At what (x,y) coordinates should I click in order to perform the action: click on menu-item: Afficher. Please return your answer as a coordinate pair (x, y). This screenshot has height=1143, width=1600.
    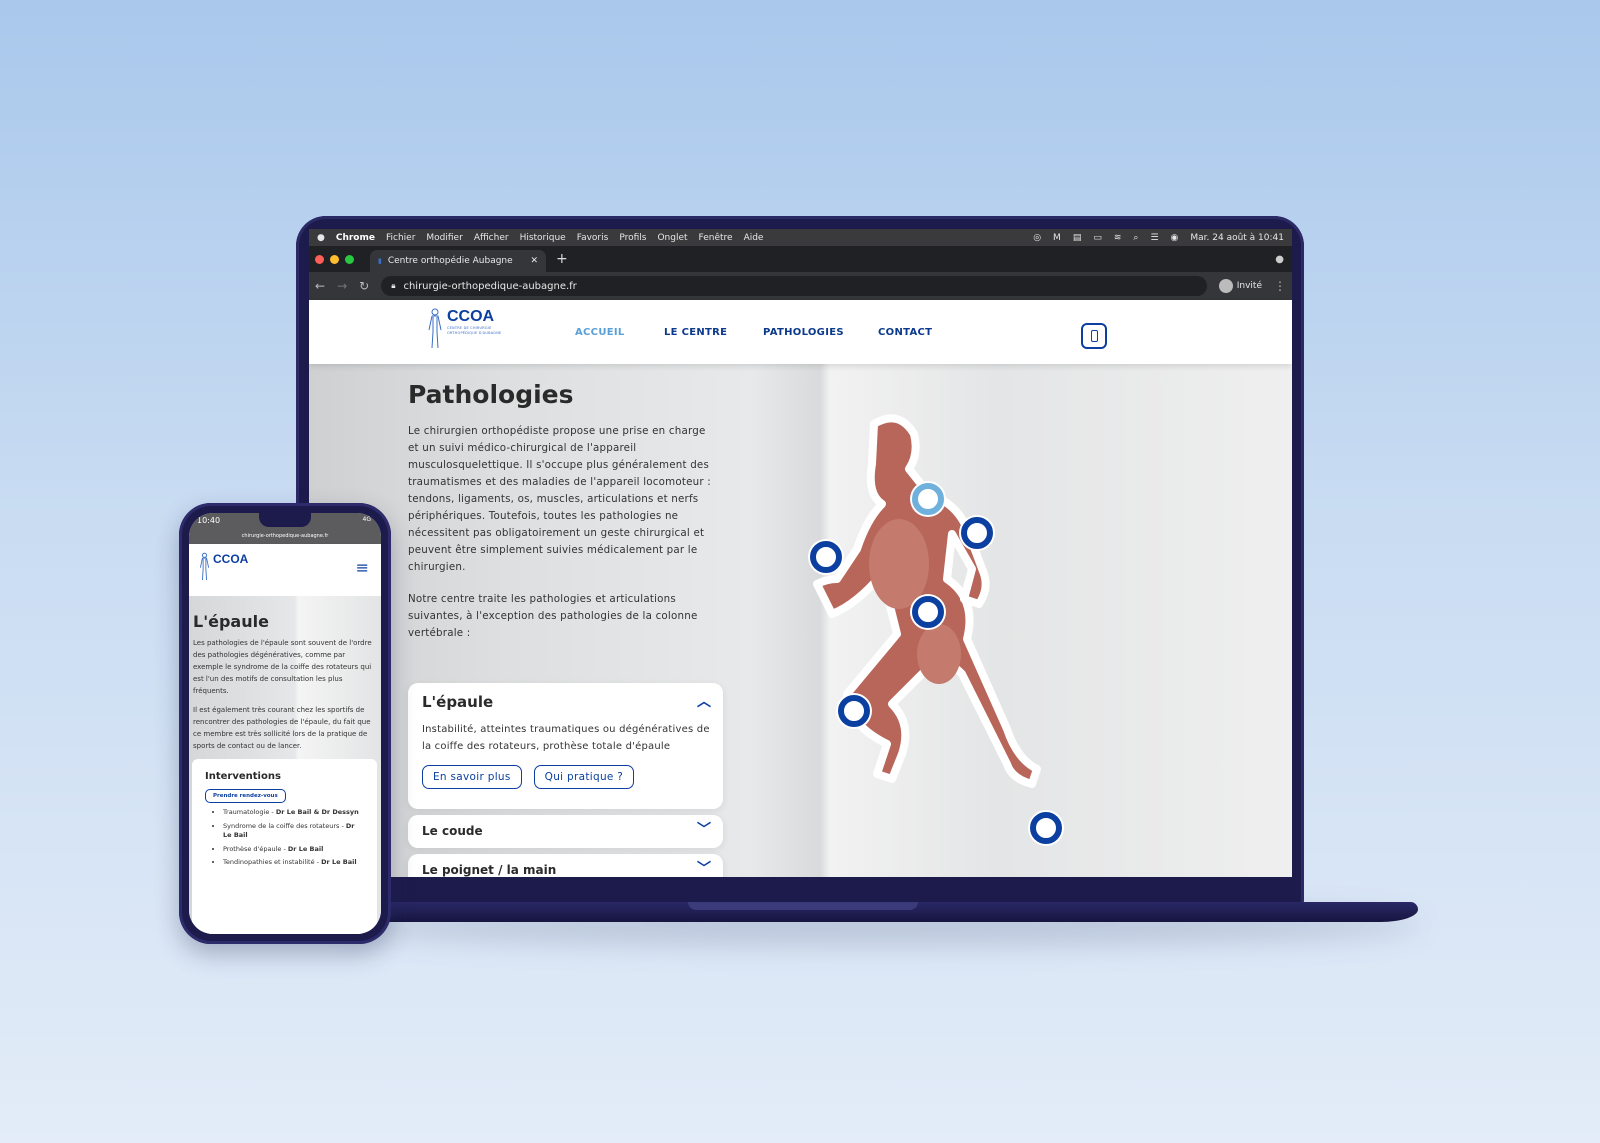
    Looking at the image, I should click on (491, 238).